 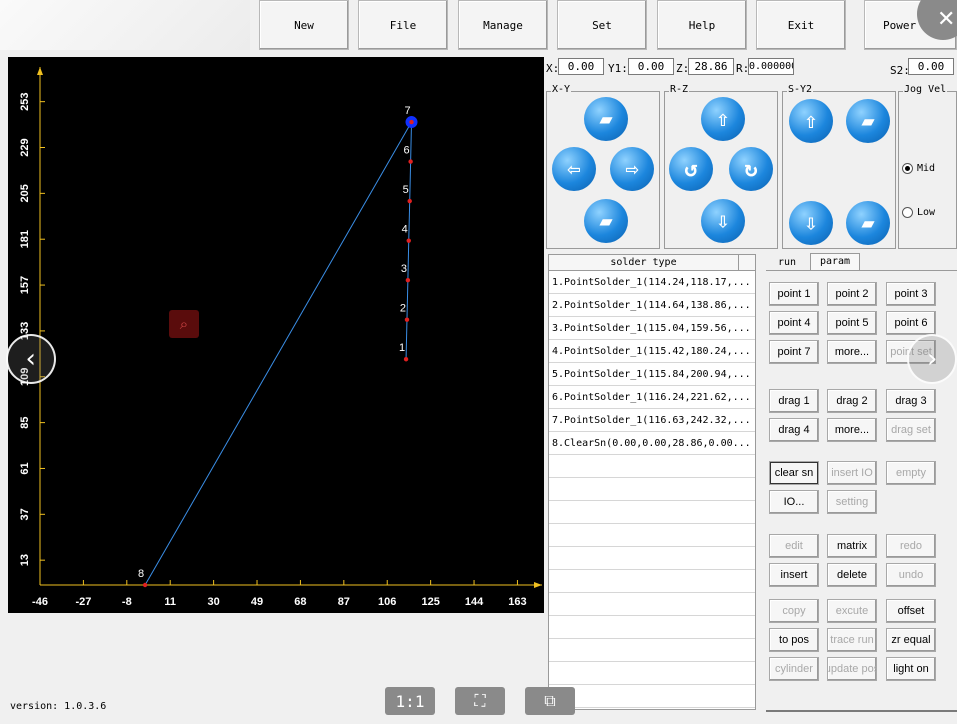 What do you see at coordinates (911, 401) in the screenshot?
I see `drag-3-button: drag 3` at bounding box center [911, 401].